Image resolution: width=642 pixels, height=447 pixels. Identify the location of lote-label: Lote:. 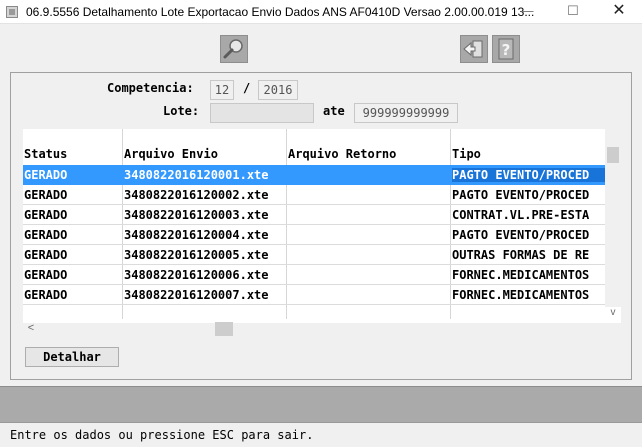
(181, 111).